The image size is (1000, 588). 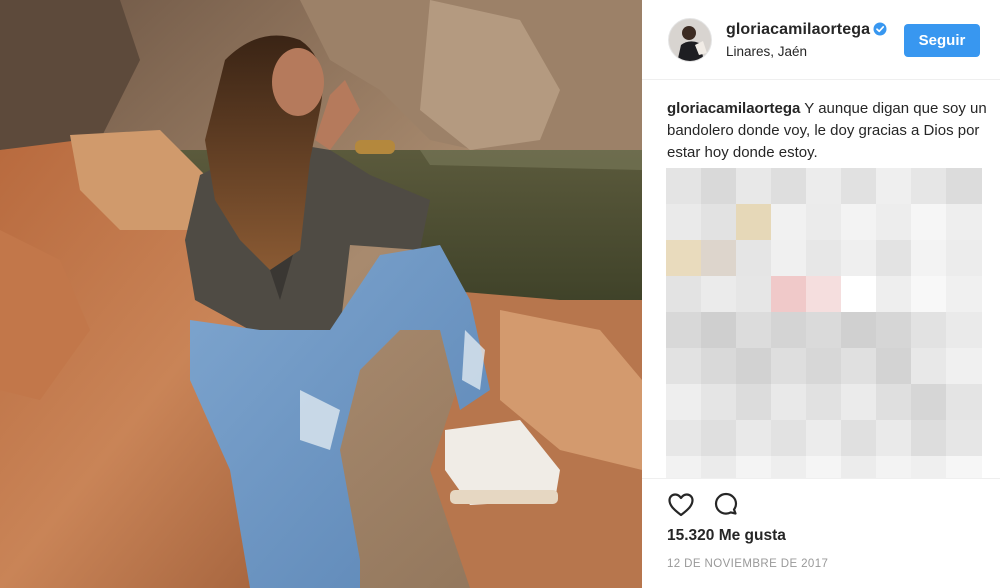 What do you see at coordinates (766, 51) in the screenshot?
I see `post-location: Linares, Jaén` at bounding box center [766, 51].